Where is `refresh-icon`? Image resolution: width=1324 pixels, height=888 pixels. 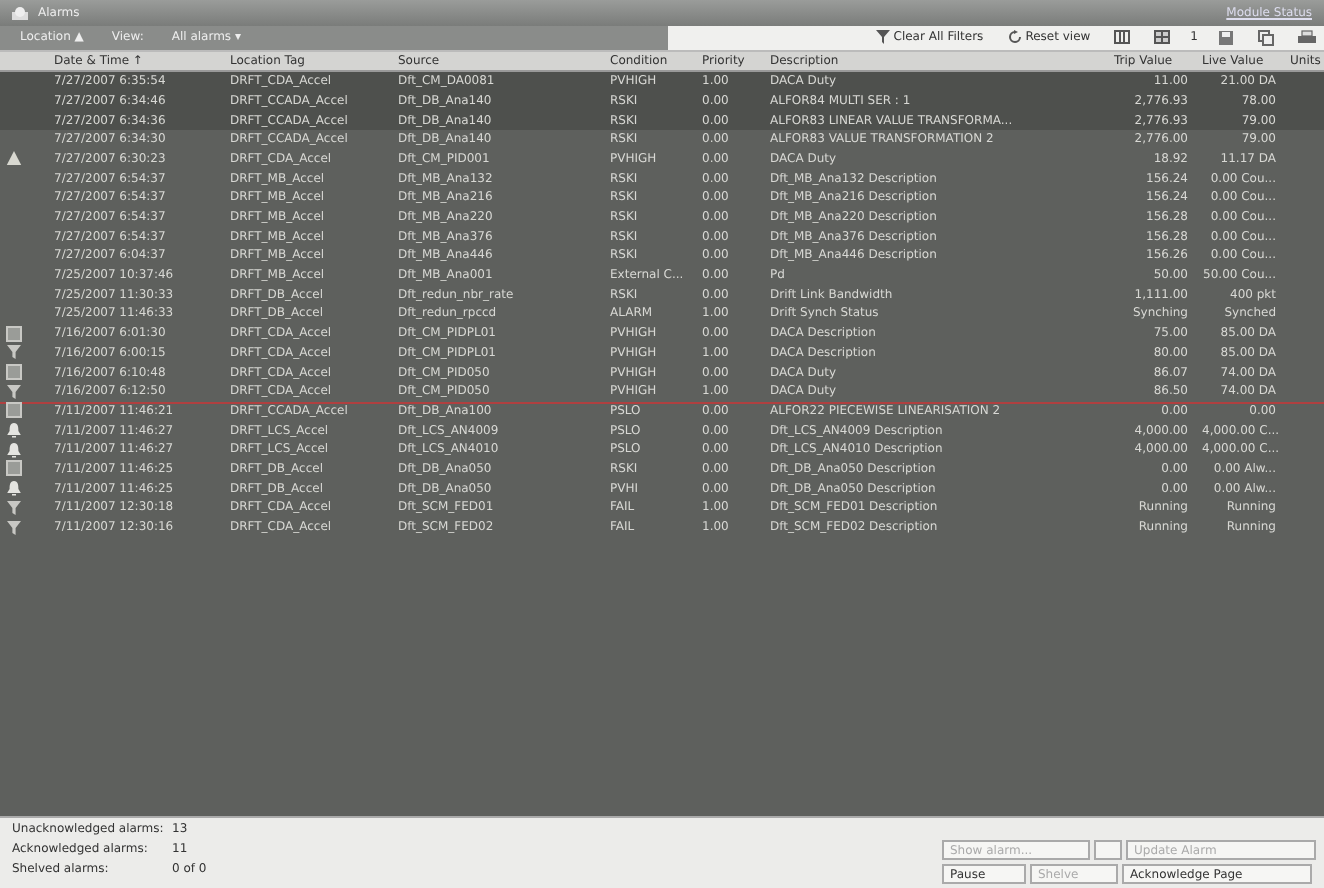
refresh-icon is located at coordinates (1014, 37).